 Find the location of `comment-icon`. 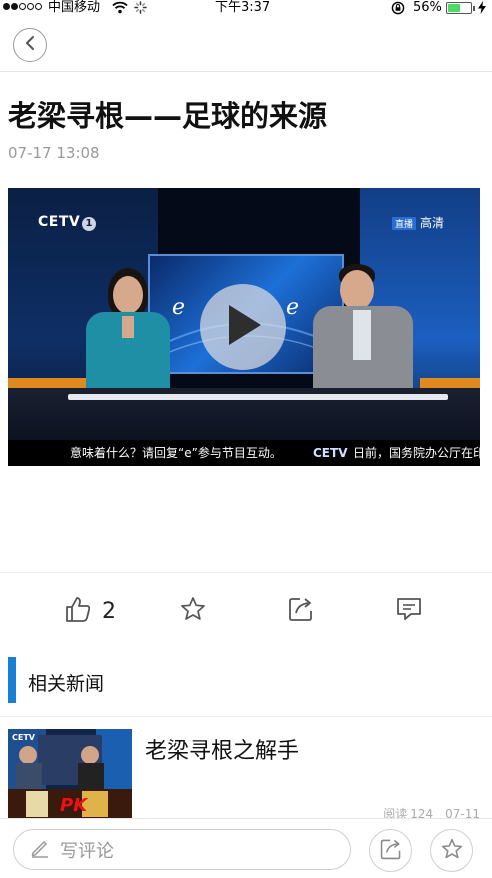

comment-icon is located at coordinates (409, 611).